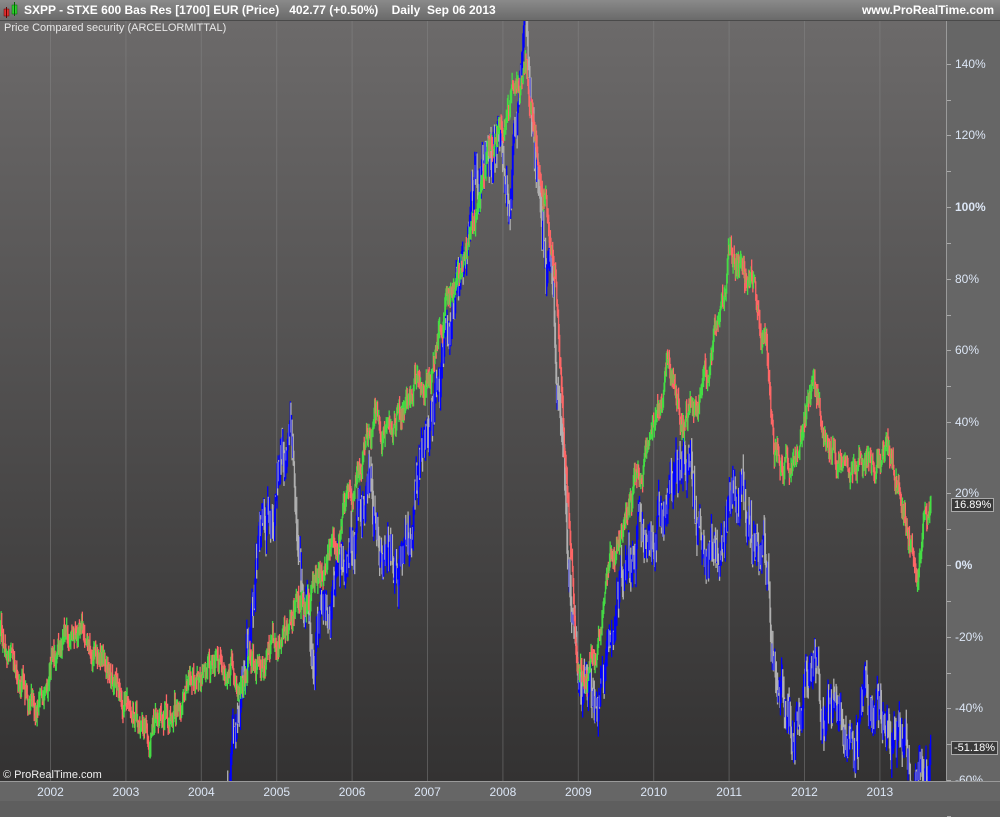 Image resolution: width=1000 pixels, height=817 pixels. What do you see at coordinates (578, 792) in the screenshot?
I see `x-tick-label: 2009` at bounding box center [578, 792].